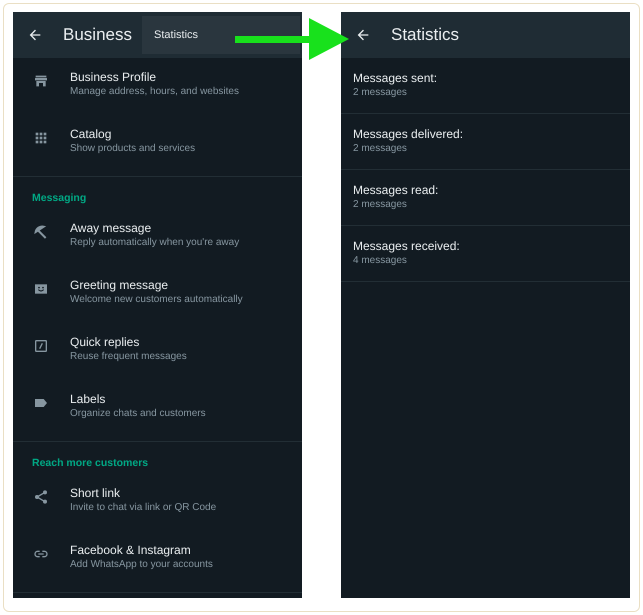 The width and height of the screenshot is (643, 615). Describe the element at coordinates (91, 134) in the screenshot. I see `item-title: Catalog` at that location.